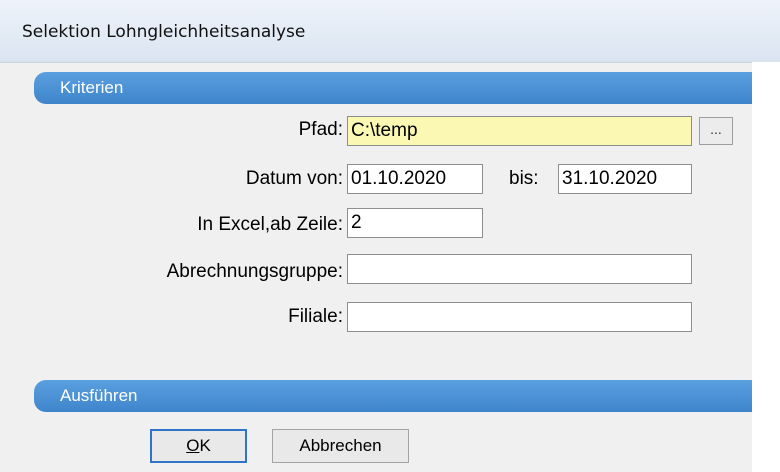 The height and width of the screenshot is (472, 780). What do you see at coordinates (320, 129) in the screenshot?
I see `path-label: Pfad:` at bounding box center [320, 129].